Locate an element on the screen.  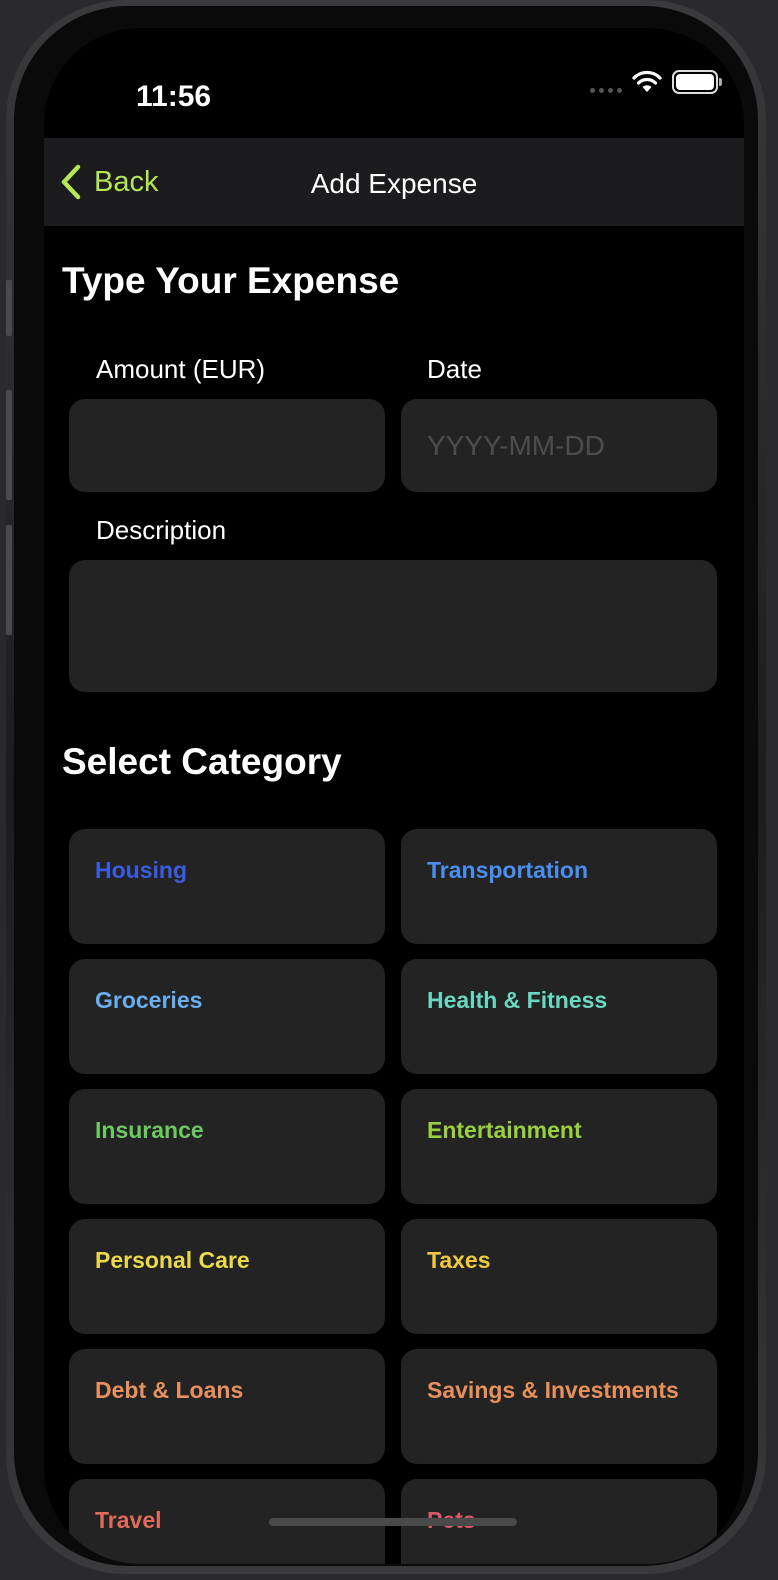
form-section-title: Type Your Expense is located at coordinates (231, 280).